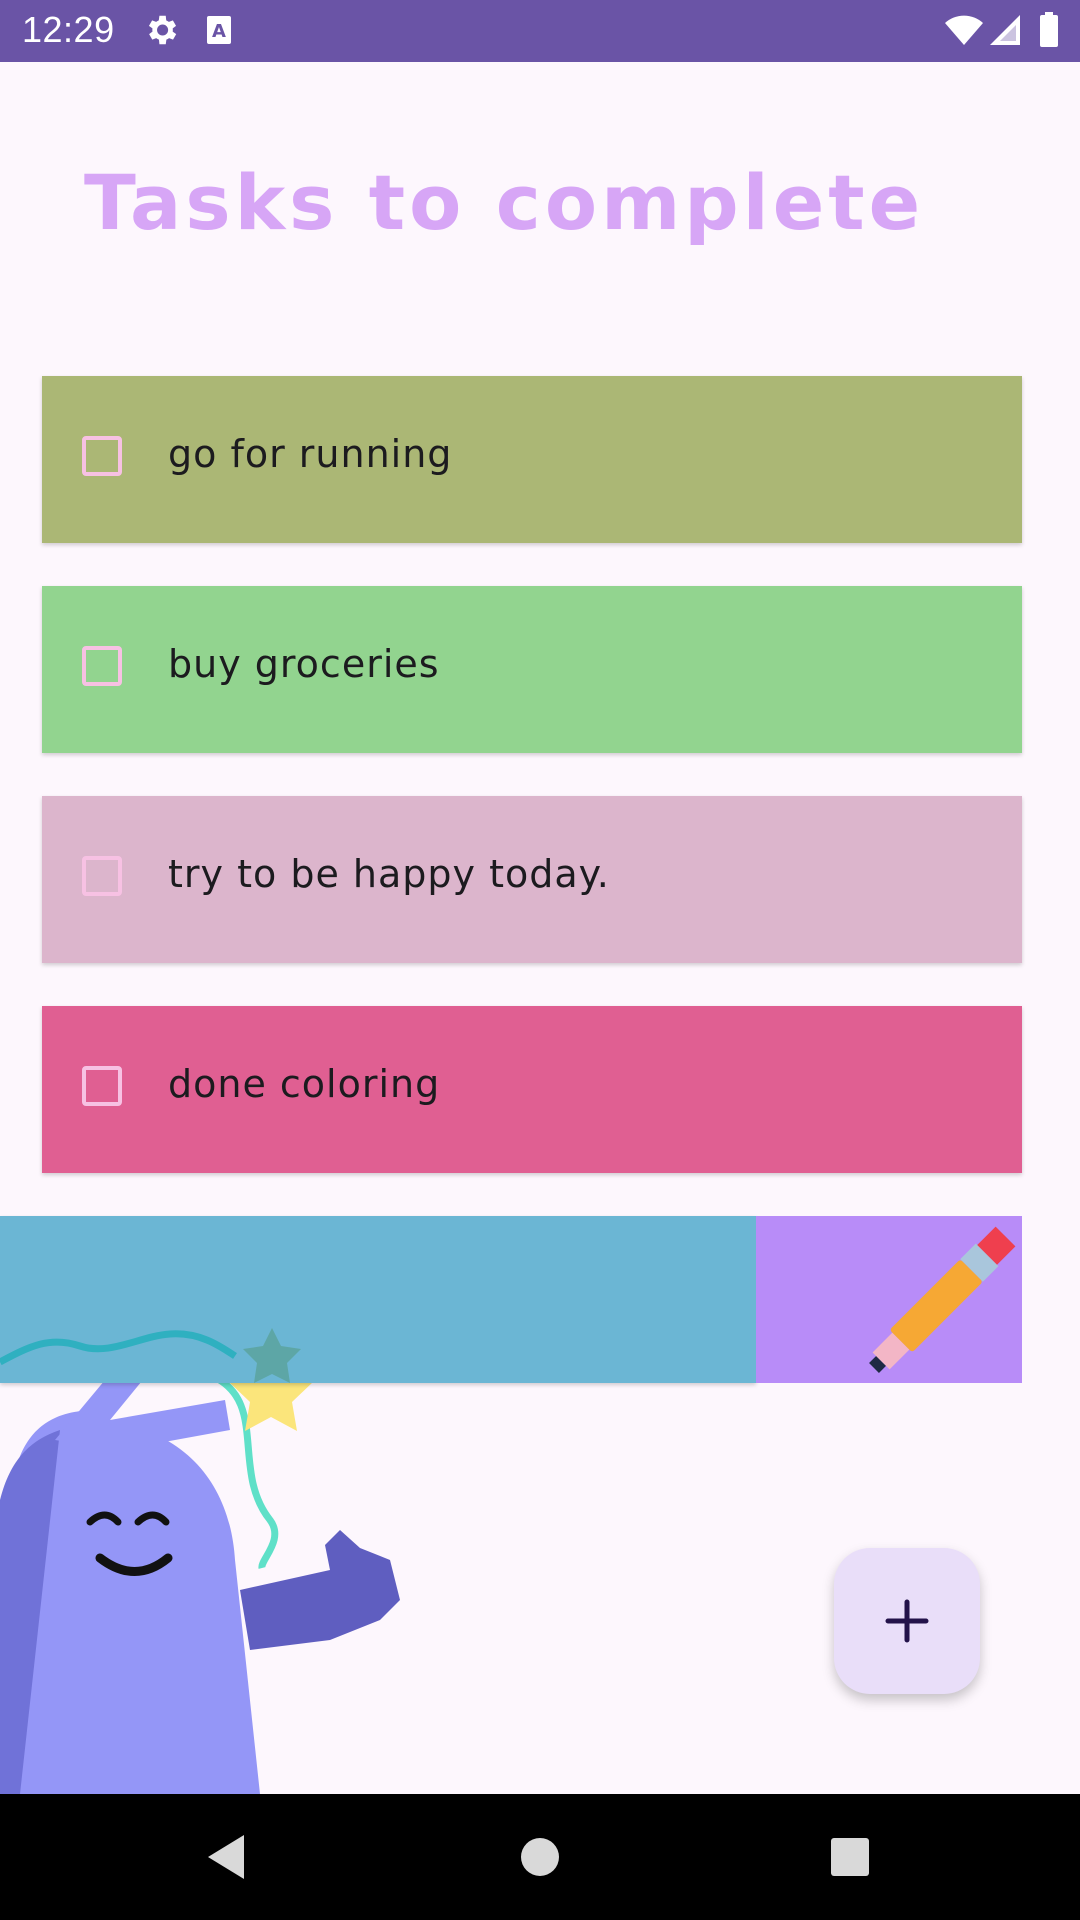 The width and height of the screenshot is (1080, 1920). I want to click on home-icon, so click(540, 1857).